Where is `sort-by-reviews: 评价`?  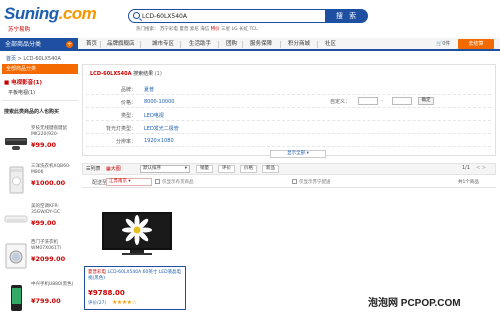 sort-by-reviews: 评价 is located at coordinates (226, 169).